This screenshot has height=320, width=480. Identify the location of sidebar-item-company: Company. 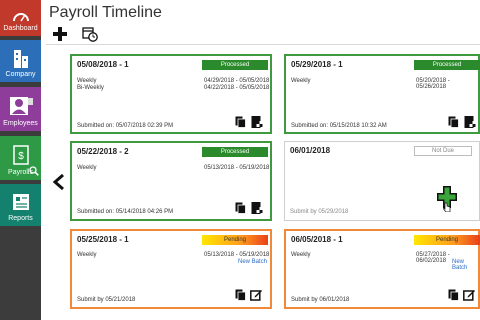
(20, 61).